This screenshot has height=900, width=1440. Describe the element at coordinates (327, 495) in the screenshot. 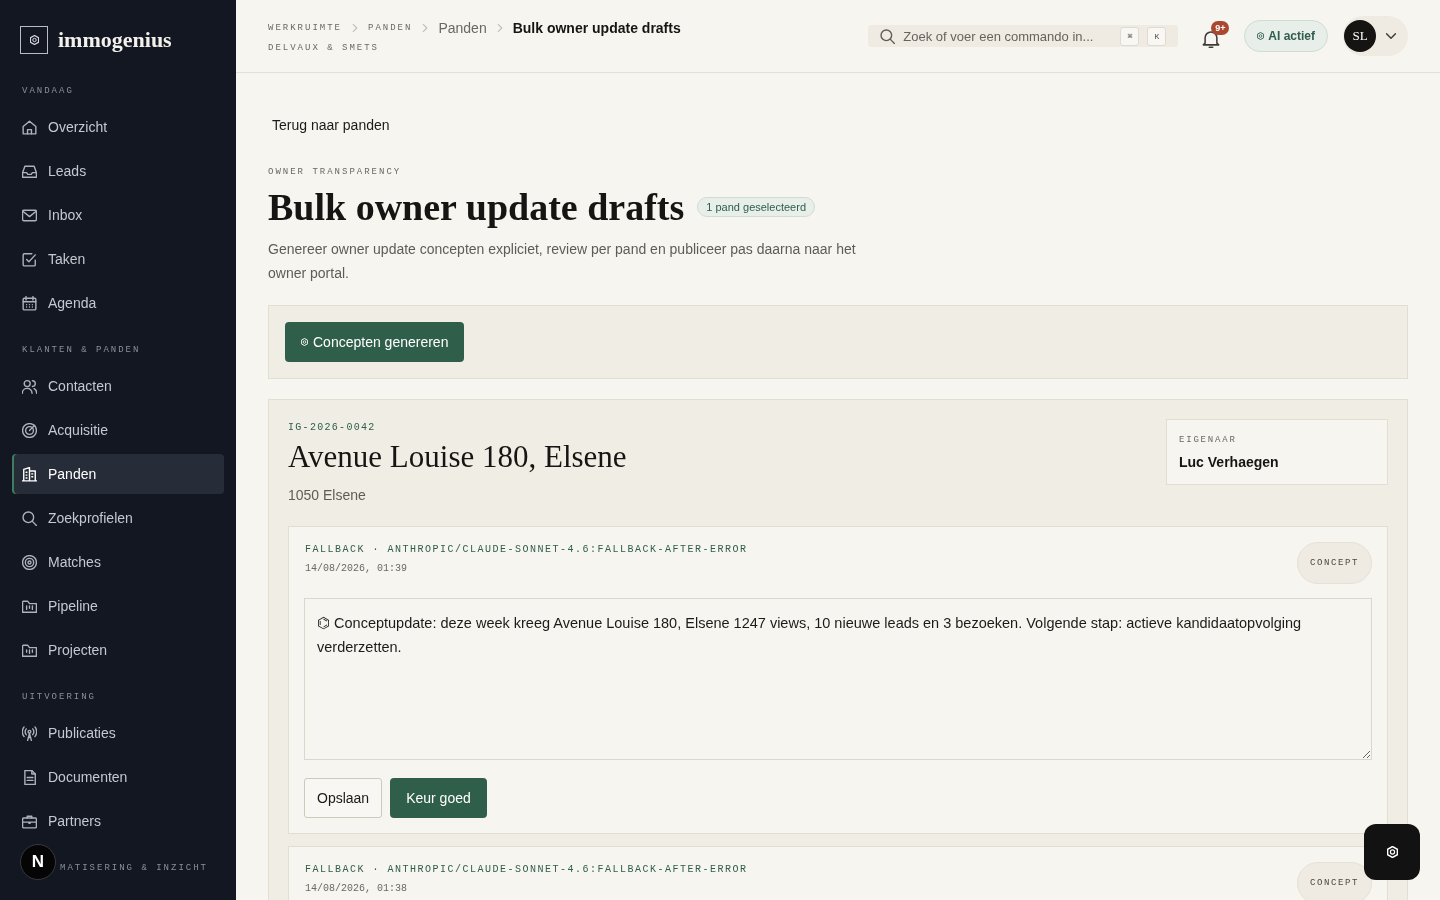

I see `property-postal: 1050 Elsene` at that location.